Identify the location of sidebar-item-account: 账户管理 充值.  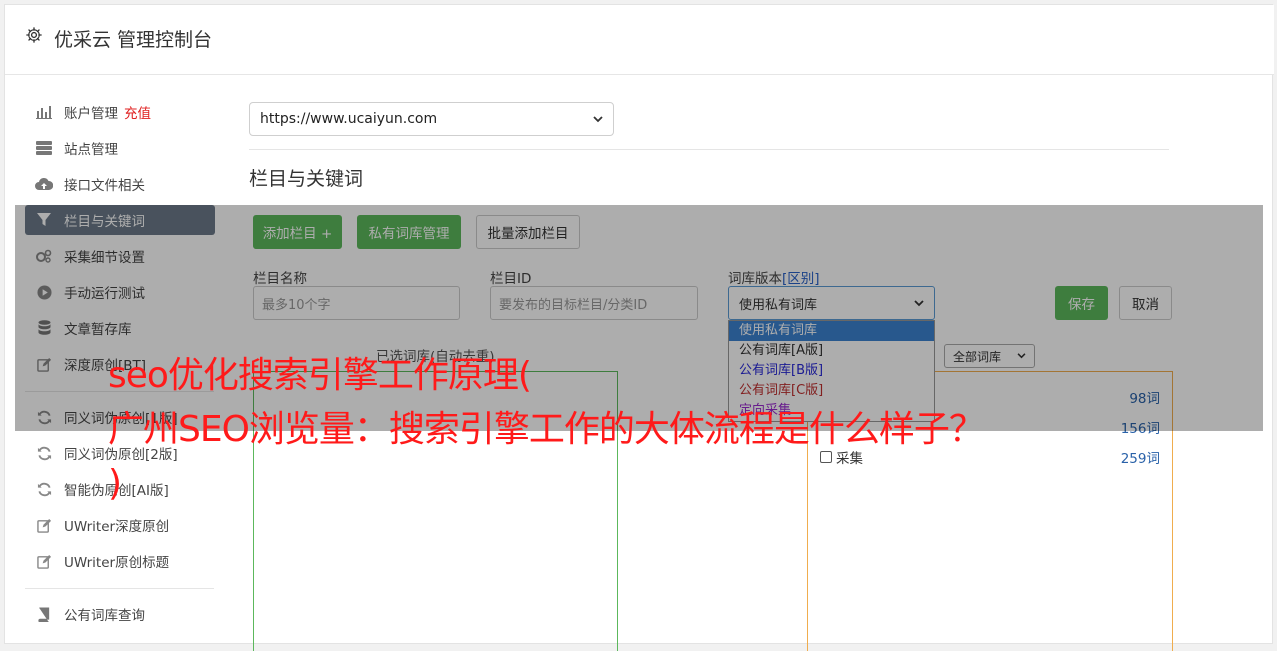
(120, 112).